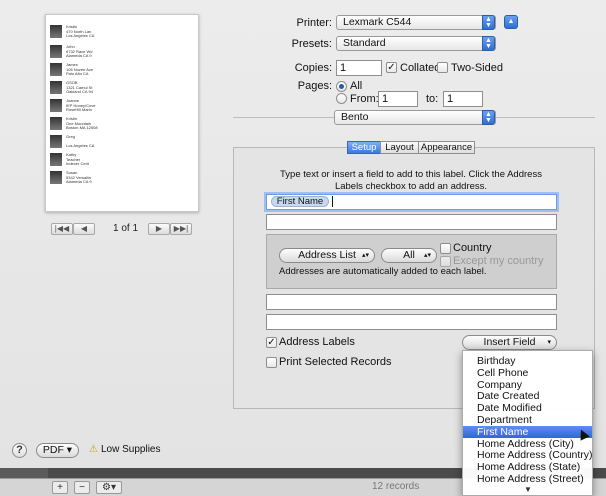 Image resolution: width=606 pixels, height=496 pixels. What do you see at coordinates (313, 68) in the screenshot?
I see `copies-label: Copies:` at bounding box center [313, 68].